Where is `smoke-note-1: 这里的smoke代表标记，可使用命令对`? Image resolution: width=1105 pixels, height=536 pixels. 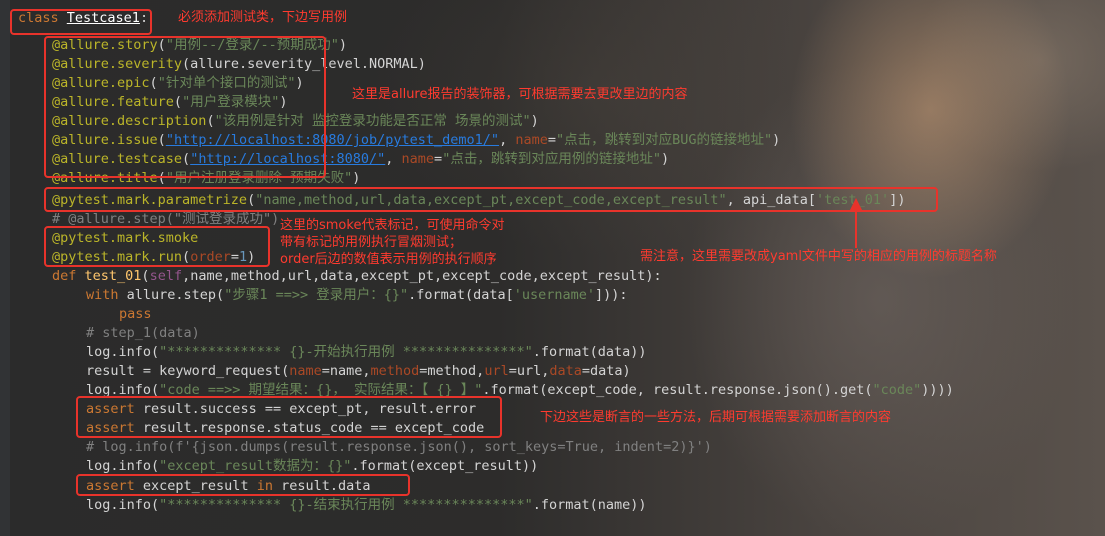
smoke-note-1: 这里的smoke代表标记，可使用命令对 is located at coordinates (392, 225).